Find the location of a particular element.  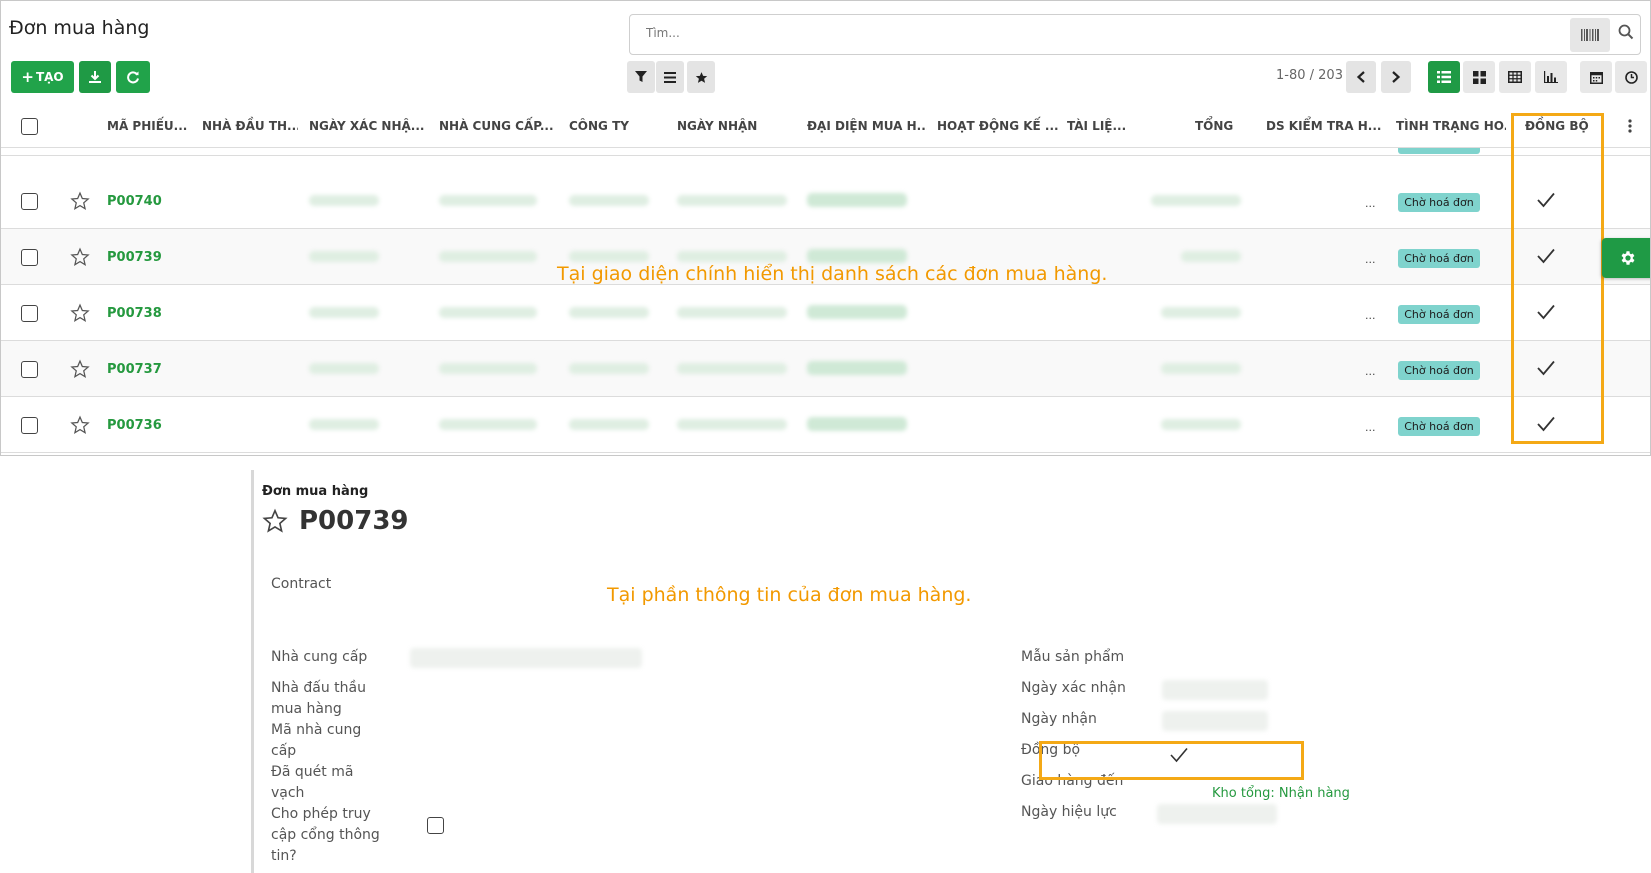

list-view-button is located at coordinates (1444, 77).